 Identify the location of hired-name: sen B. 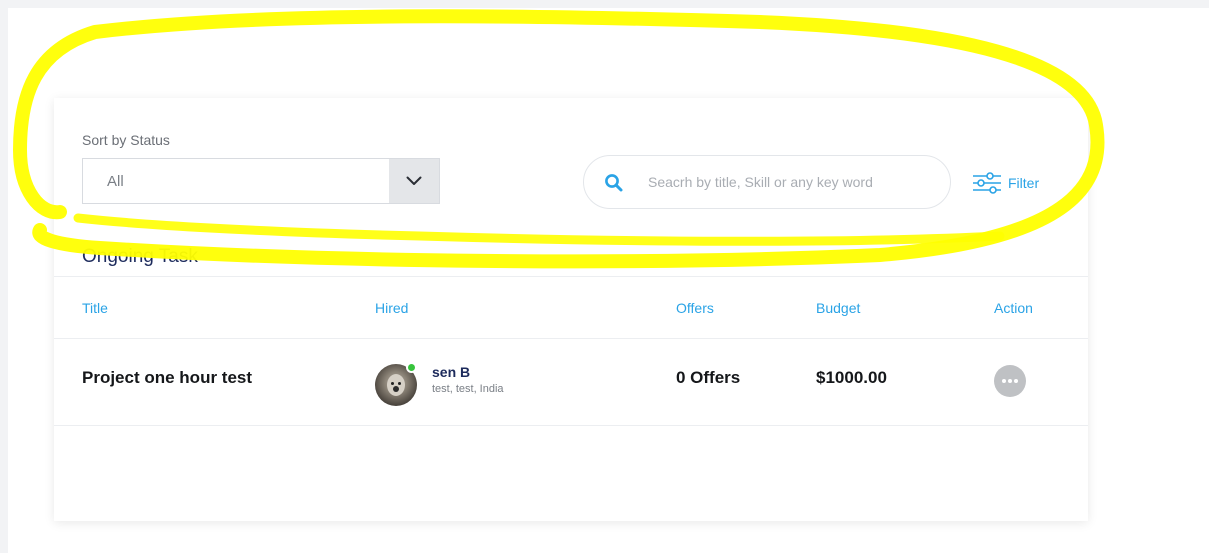
(451, 372).